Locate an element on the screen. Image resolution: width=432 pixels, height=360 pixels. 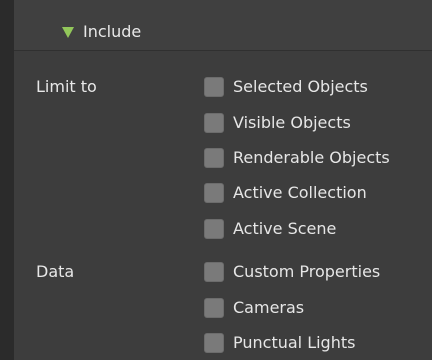
checkbox-visible-objects: Visible Objects is located at coordinates (277, 123).